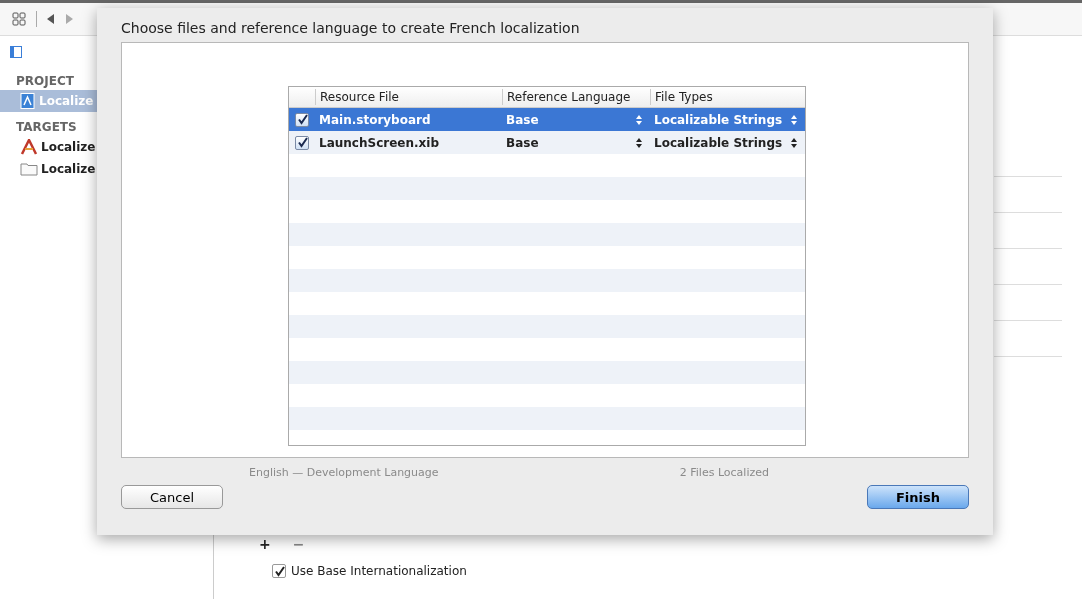  Describe the element at coordinates (724, 472) in the screenshot. I see `faded-text: 2 Files Localized` at that location.